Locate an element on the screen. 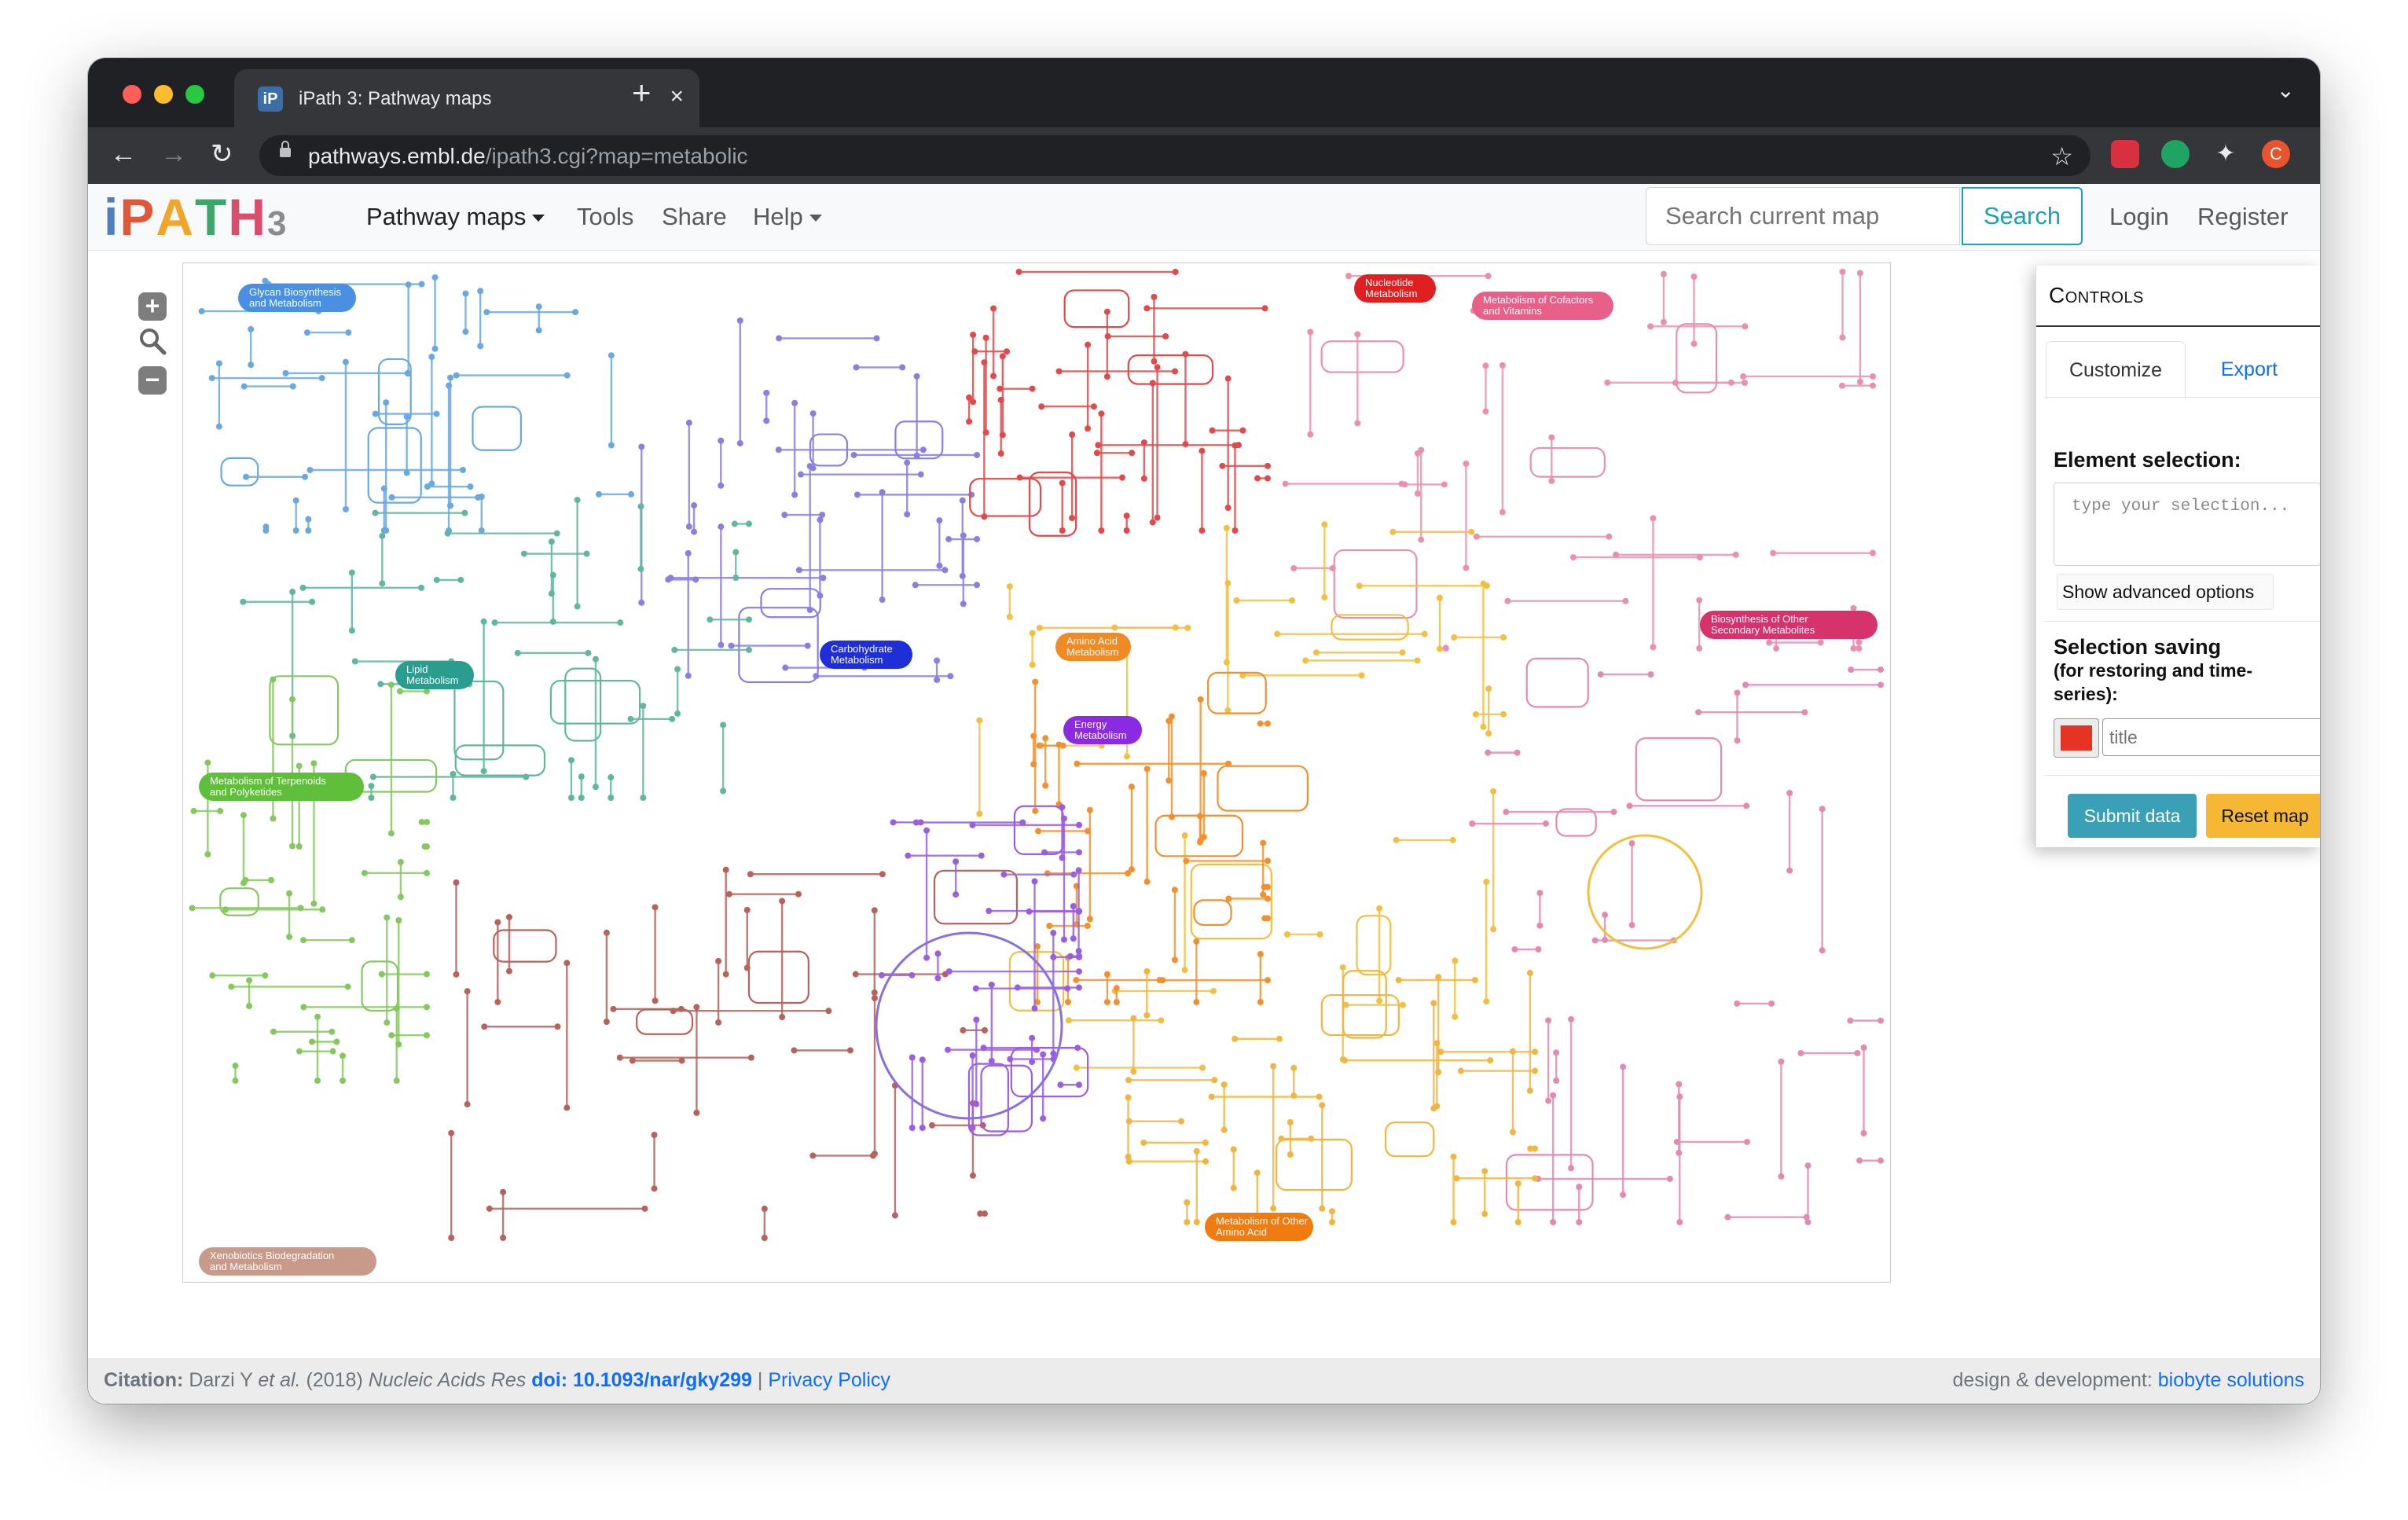 The image size is (2408, 1520). zoom-in-button: + is located at coordinates (152, 306).